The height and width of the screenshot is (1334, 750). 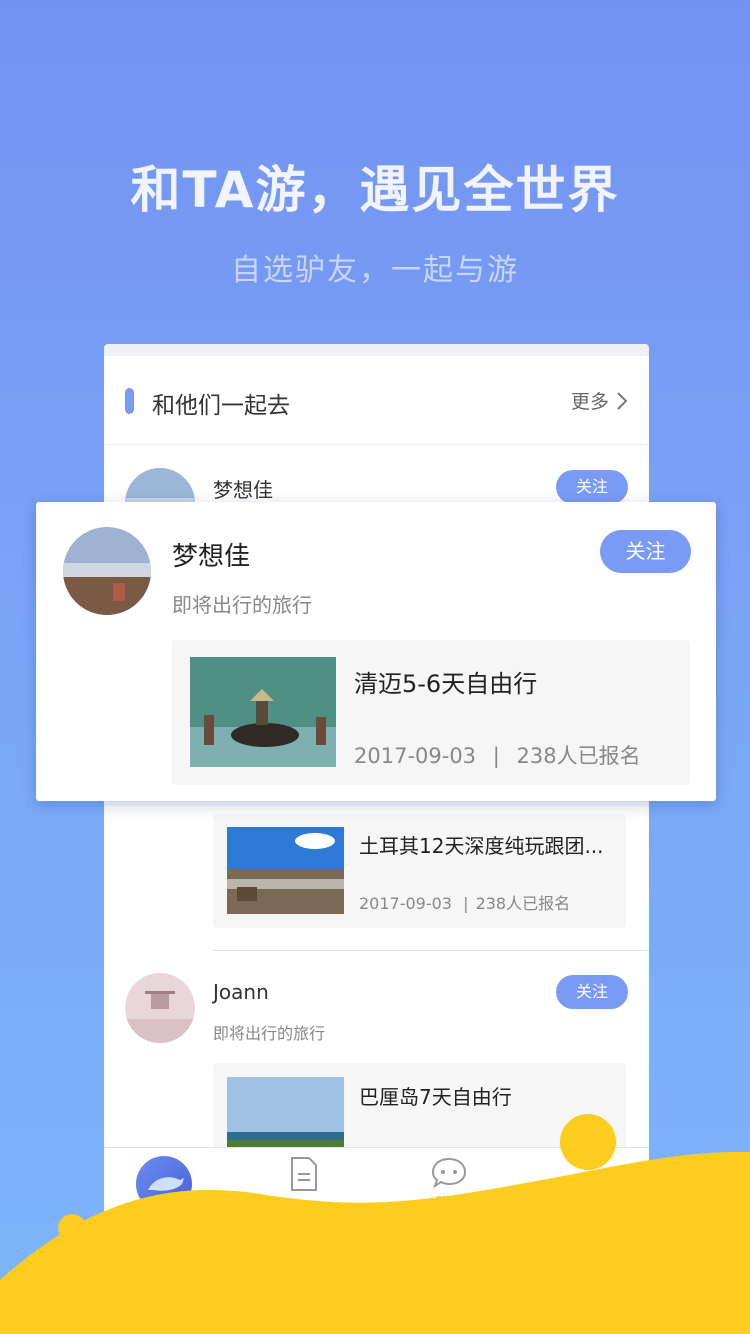 I want to click on more-link: 更多, so click(x=599, y=400).